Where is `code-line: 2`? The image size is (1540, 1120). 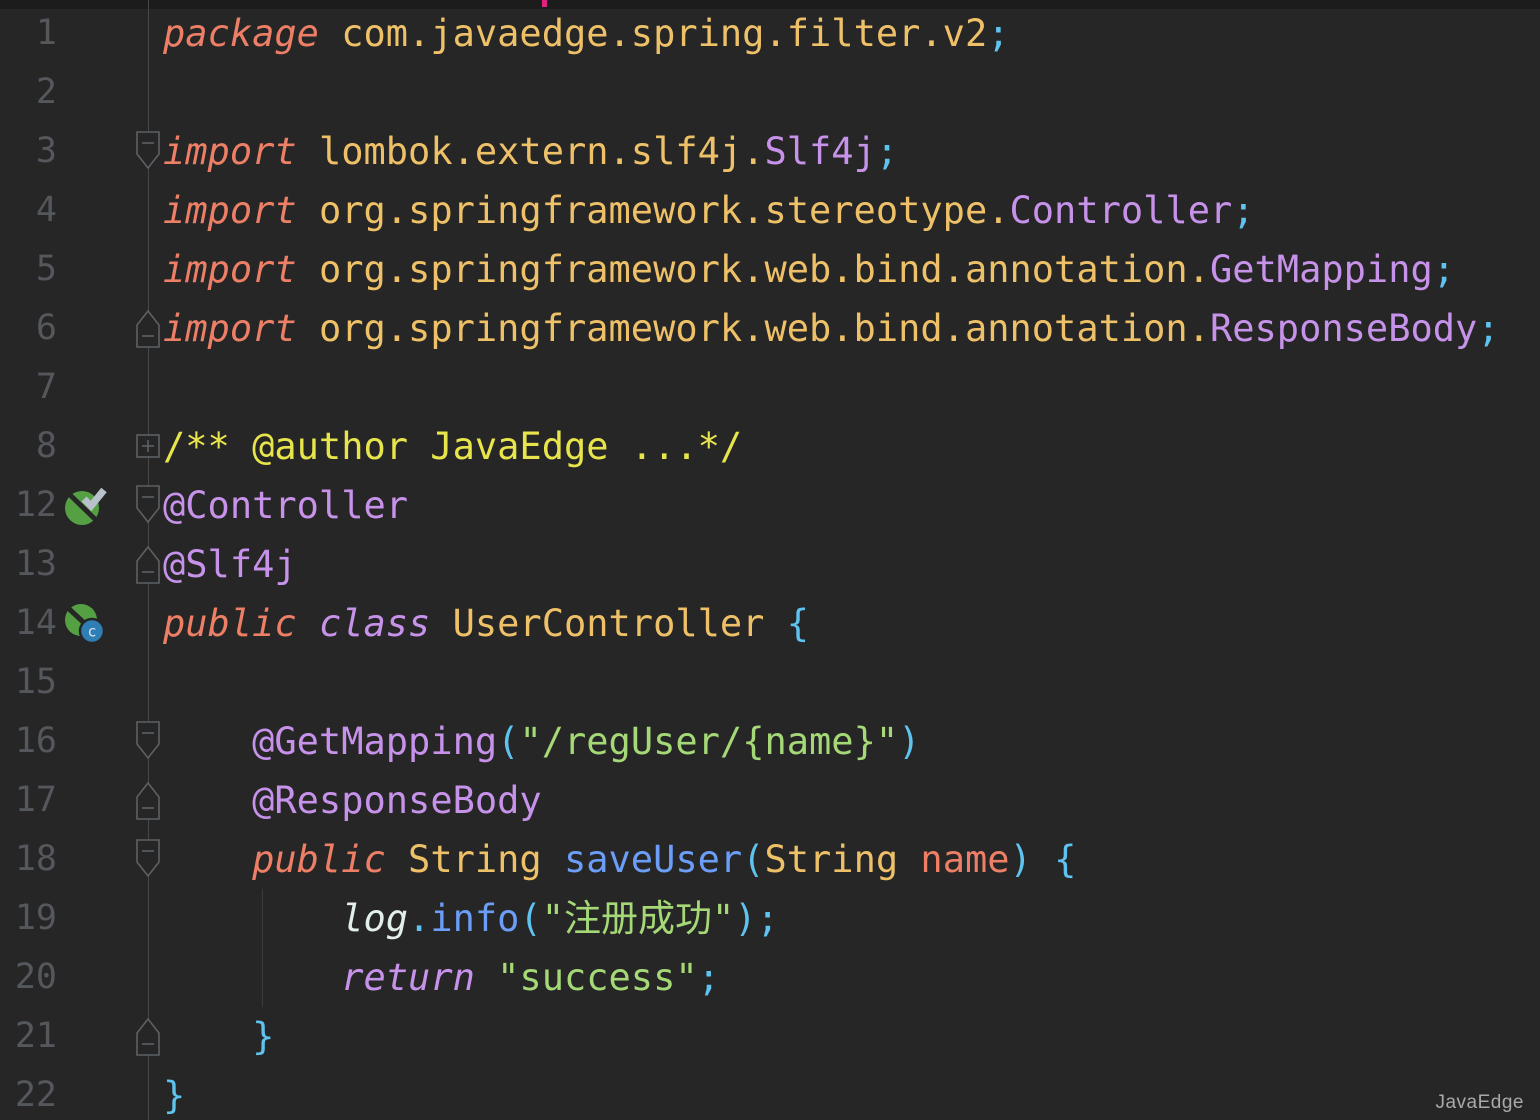 code-line: 2 is located at coordinates (770, 92).